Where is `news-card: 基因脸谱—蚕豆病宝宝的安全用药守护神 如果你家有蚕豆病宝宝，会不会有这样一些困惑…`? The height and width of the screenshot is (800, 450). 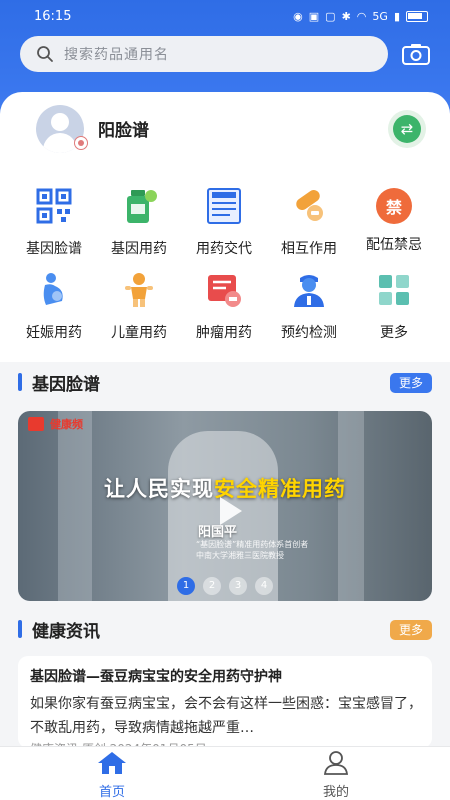
news-card: 基因脸谱—蚕豆病宝宝的安全用药守护神 如果你家有蚕豆病宝宝，会不会有这样一些困惑… is located at coordinates (225, 706).